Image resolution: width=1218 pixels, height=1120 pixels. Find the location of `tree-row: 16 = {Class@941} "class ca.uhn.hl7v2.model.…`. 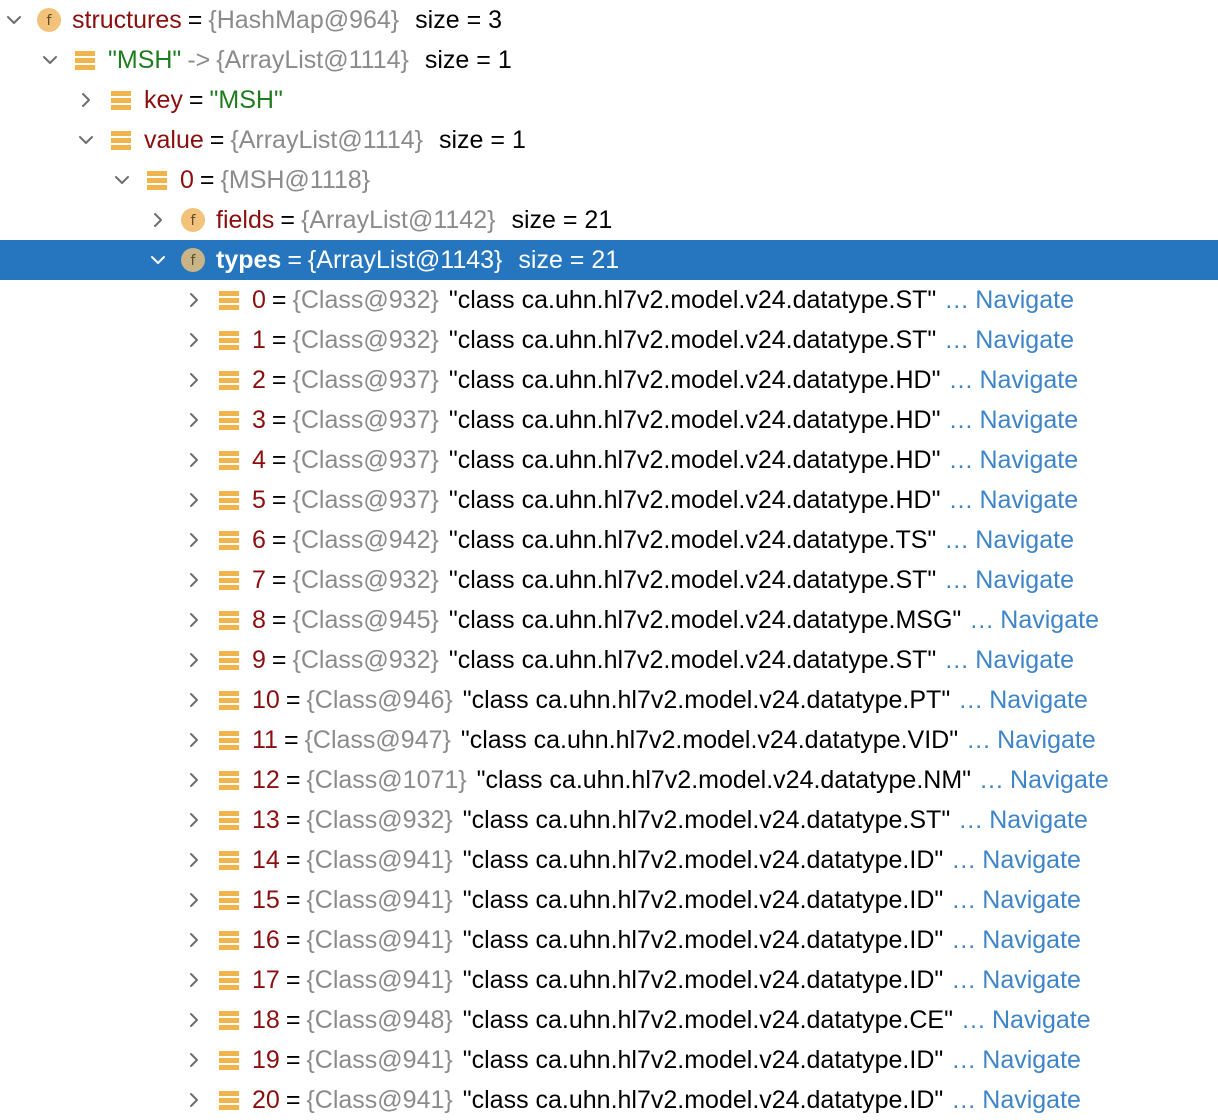

tree-row: 16 = {Class@941} "class ca.uhn.hl7v2.model.… is located at coordinates (609, 940).